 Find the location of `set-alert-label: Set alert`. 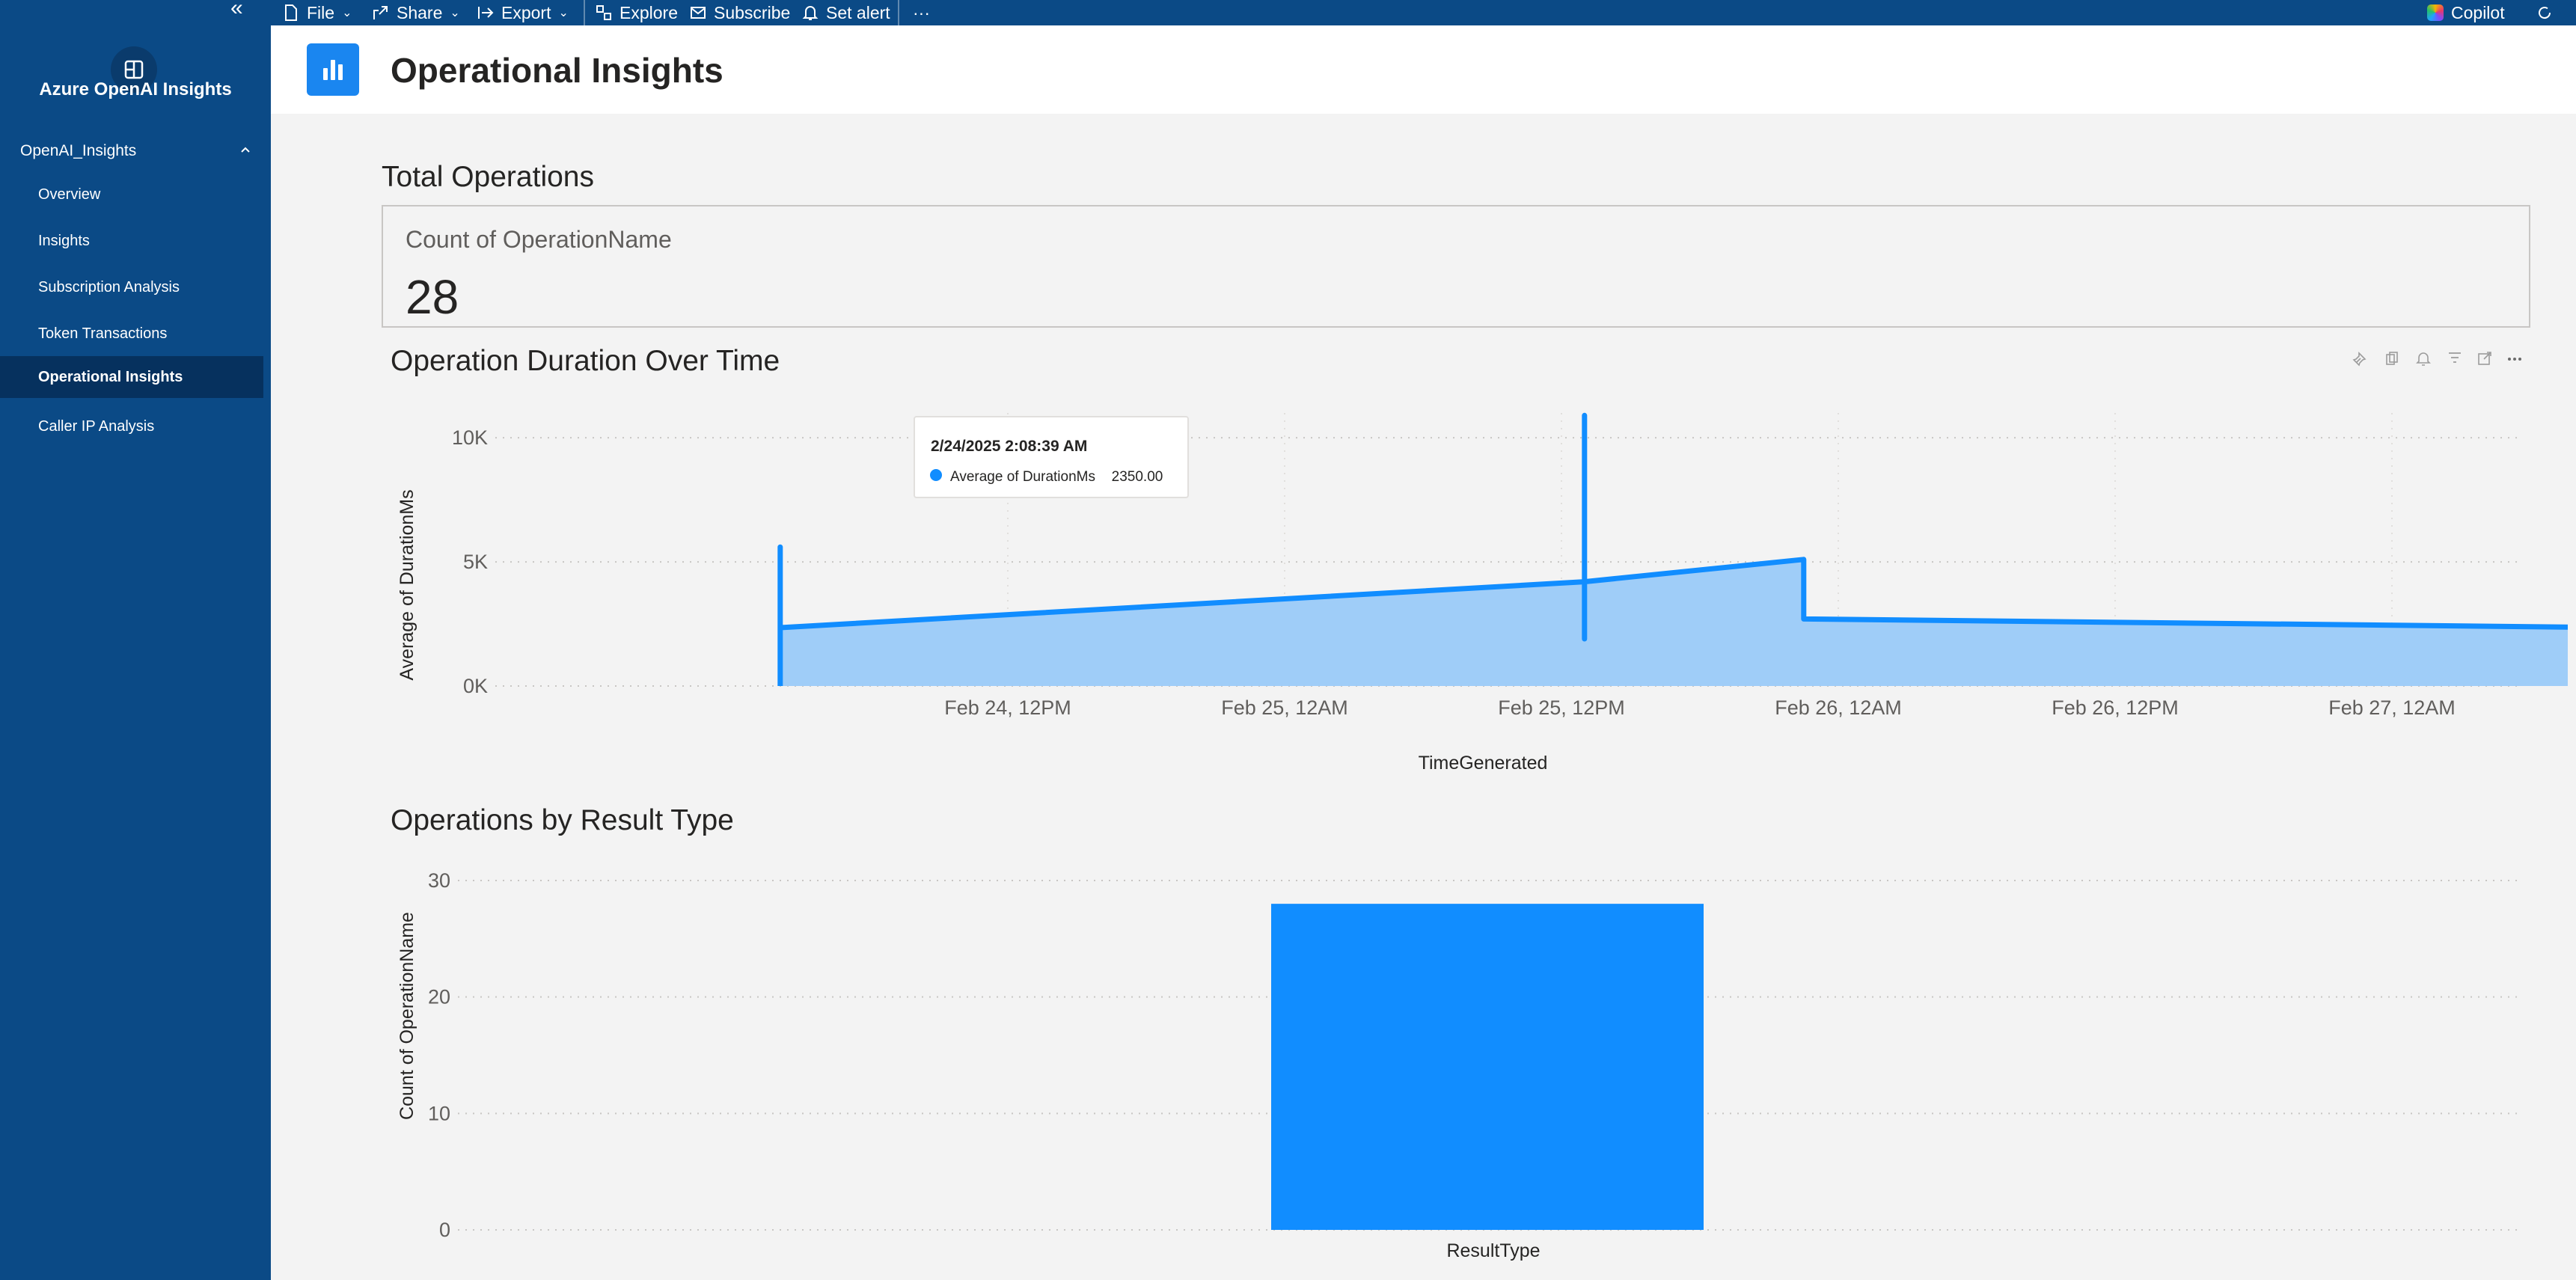

set-alert-label: Set alert is located at coordinates (858, 12).